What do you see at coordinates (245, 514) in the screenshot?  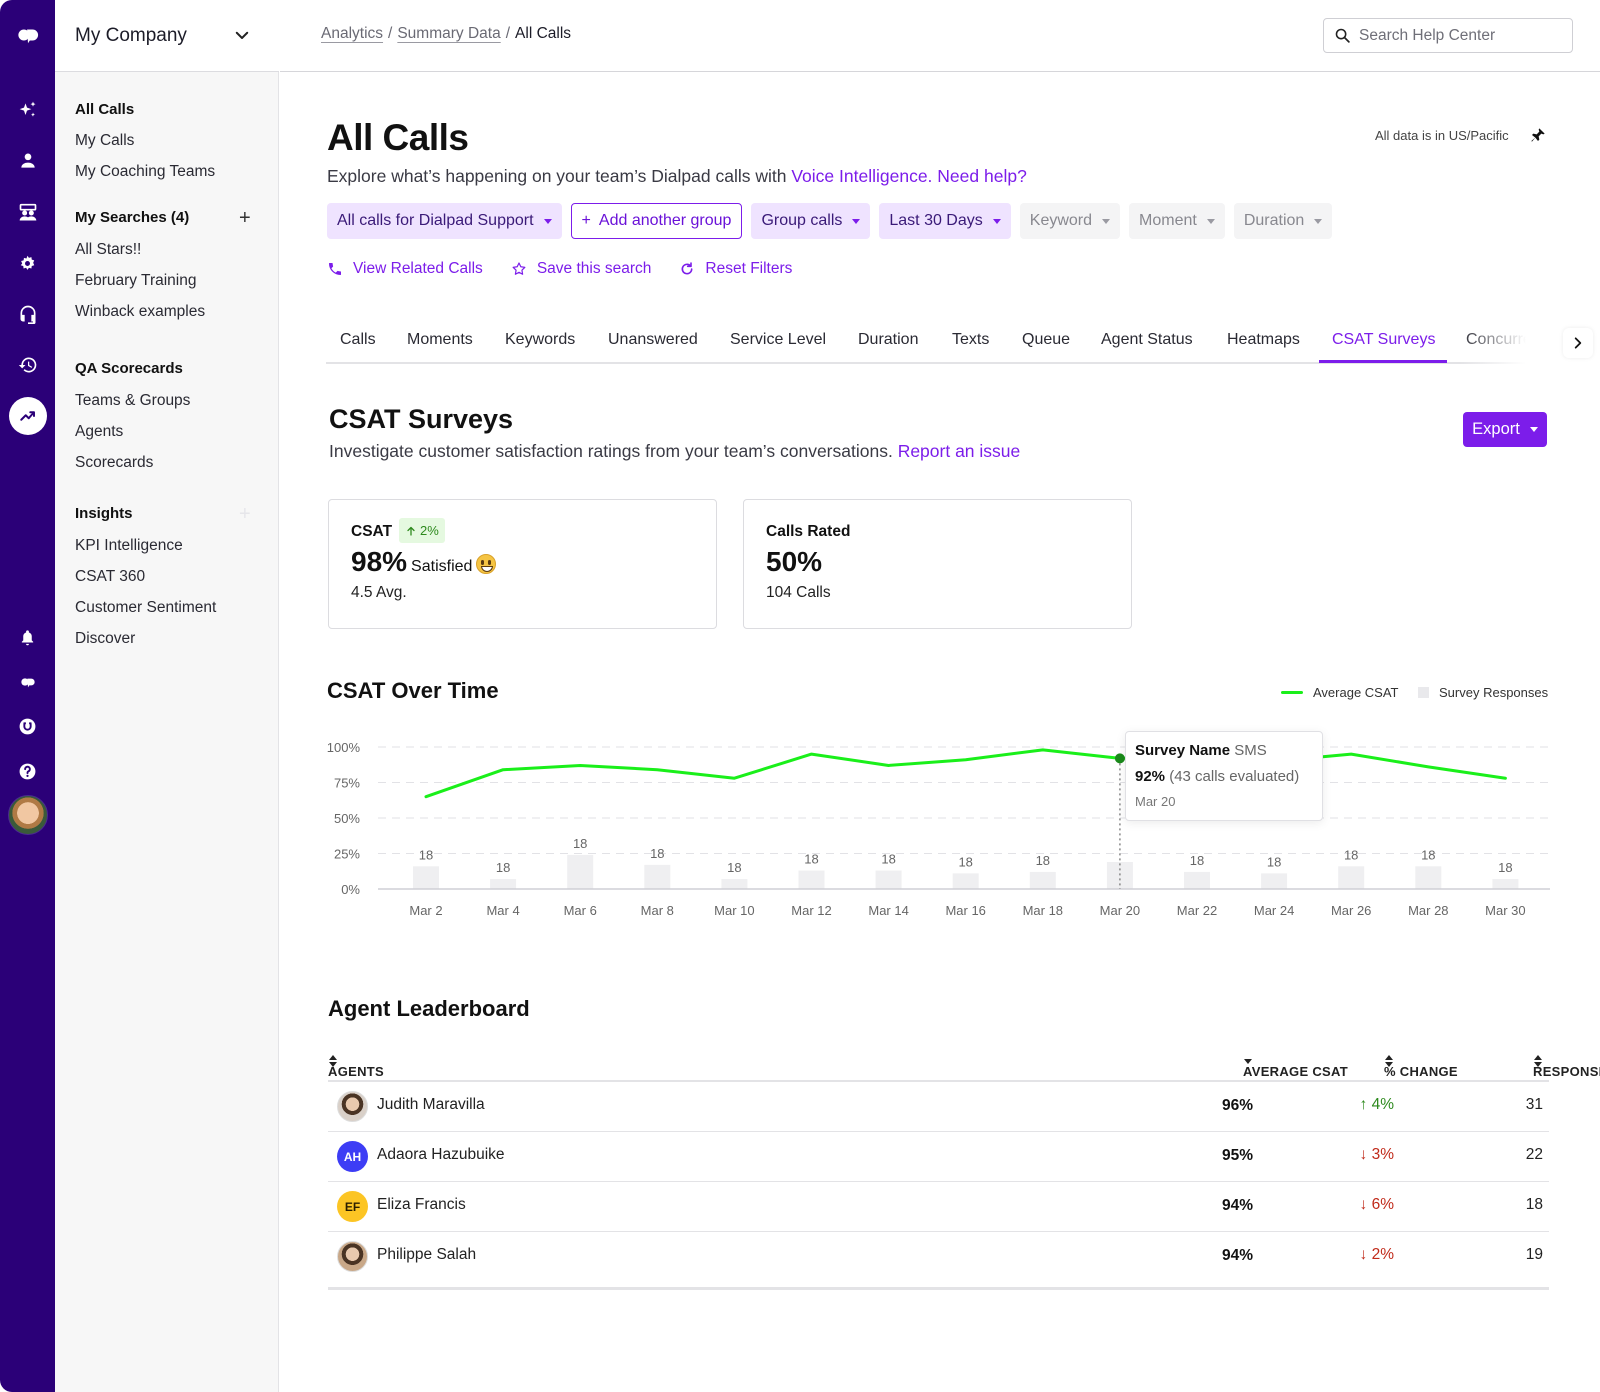 I see `add-insight-button: +` at bounding box center [245, 514].